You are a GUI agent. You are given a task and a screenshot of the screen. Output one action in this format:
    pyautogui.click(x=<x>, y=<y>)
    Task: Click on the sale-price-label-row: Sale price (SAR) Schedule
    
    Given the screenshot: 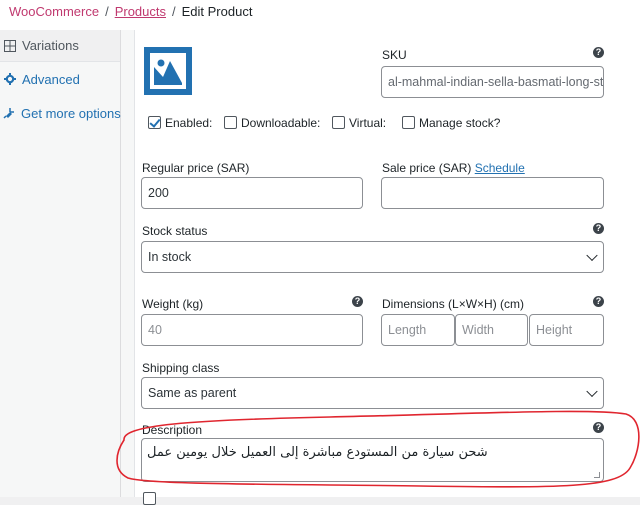 What is the action you would take?
    pyautogui.click(x=453, y=168)
    